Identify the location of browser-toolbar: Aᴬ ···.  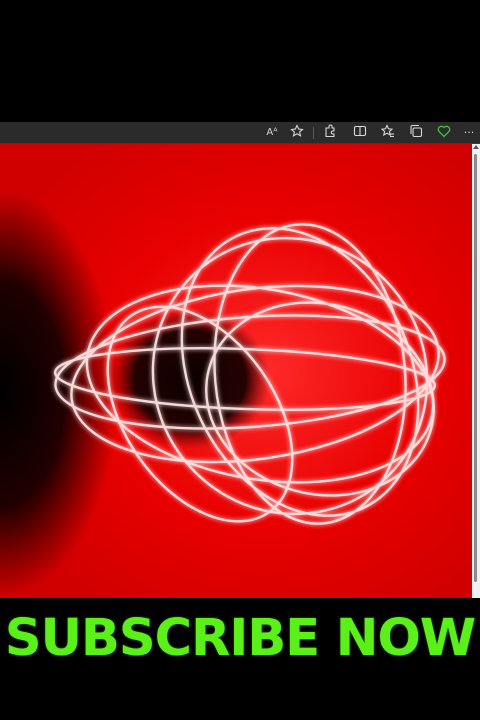
(240, 133).